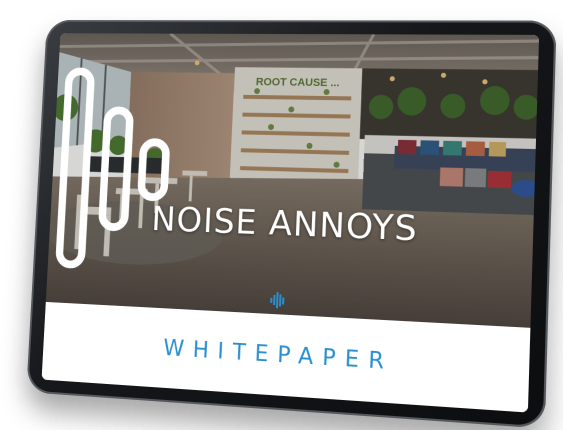 This screenshot has height=430, width=563. I want to click on document-subtitle: WHITEPAPER, so click(278, 355).